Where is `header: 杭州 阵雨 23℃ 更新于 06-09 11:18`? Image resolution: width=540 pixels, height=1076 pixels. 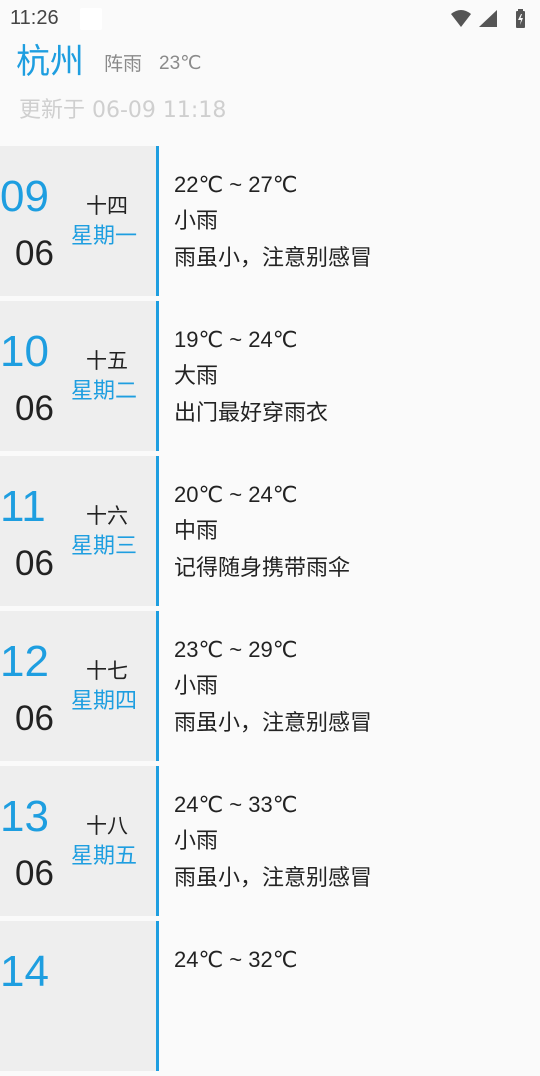 header: 杭州 阵雨 23℃ 更新于 06-09 11:18 is located at coordinates (270, 91).